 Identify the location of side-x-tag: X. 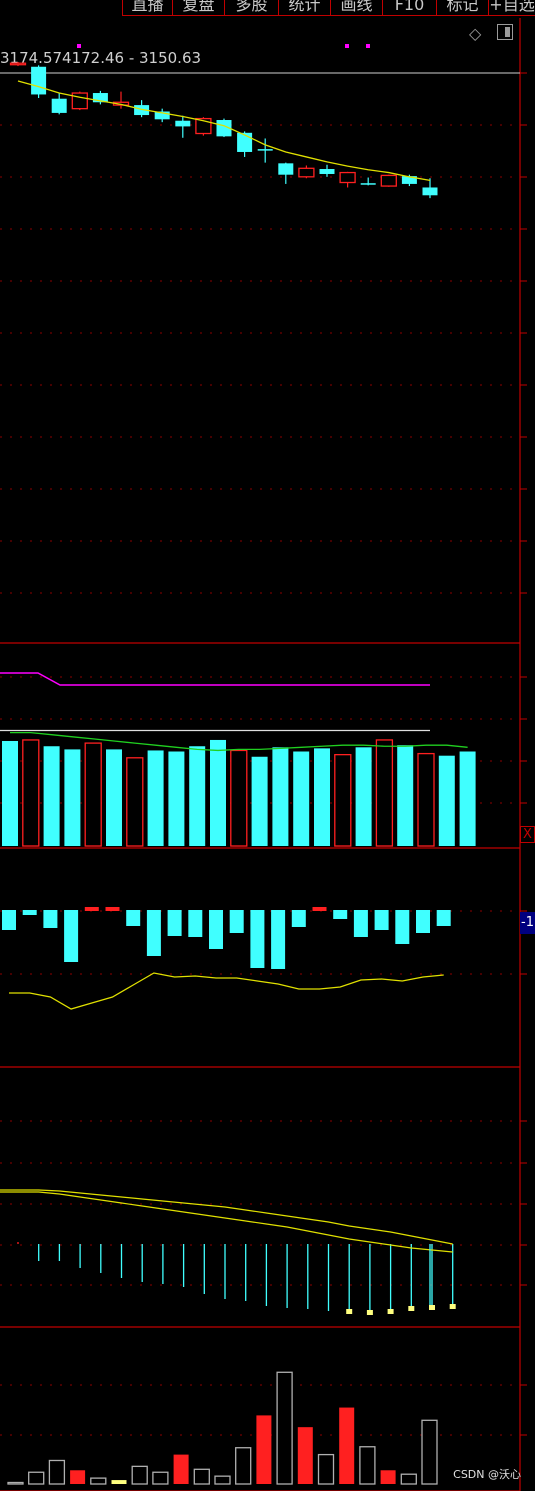
(527, 834).